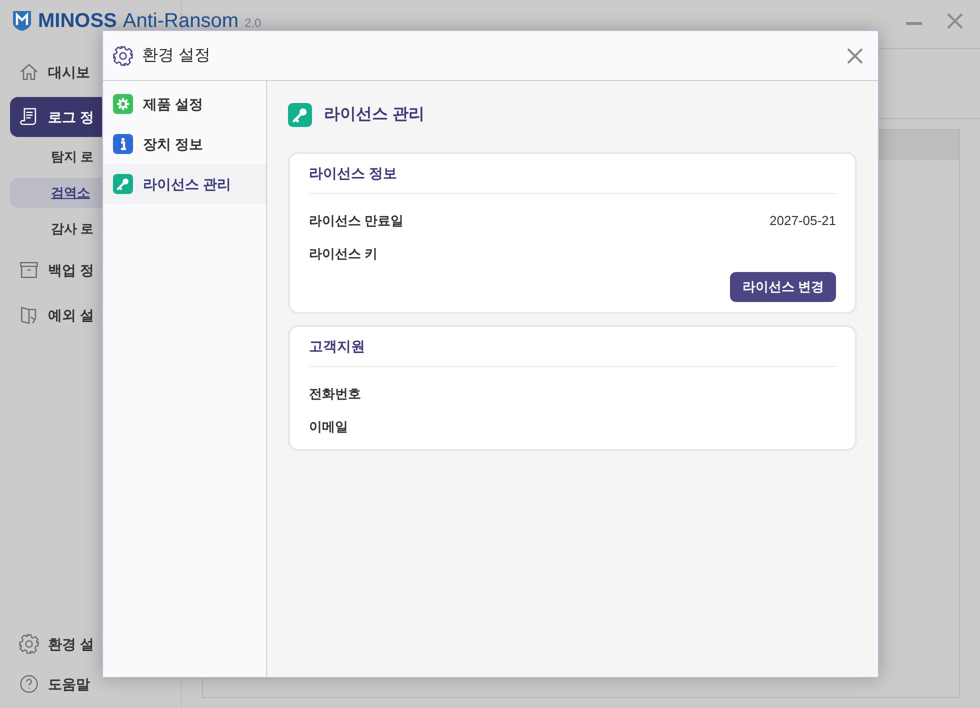 This screenshot has width=980, height=708. I want to click on field-label: 이메일, so click(328, 427).